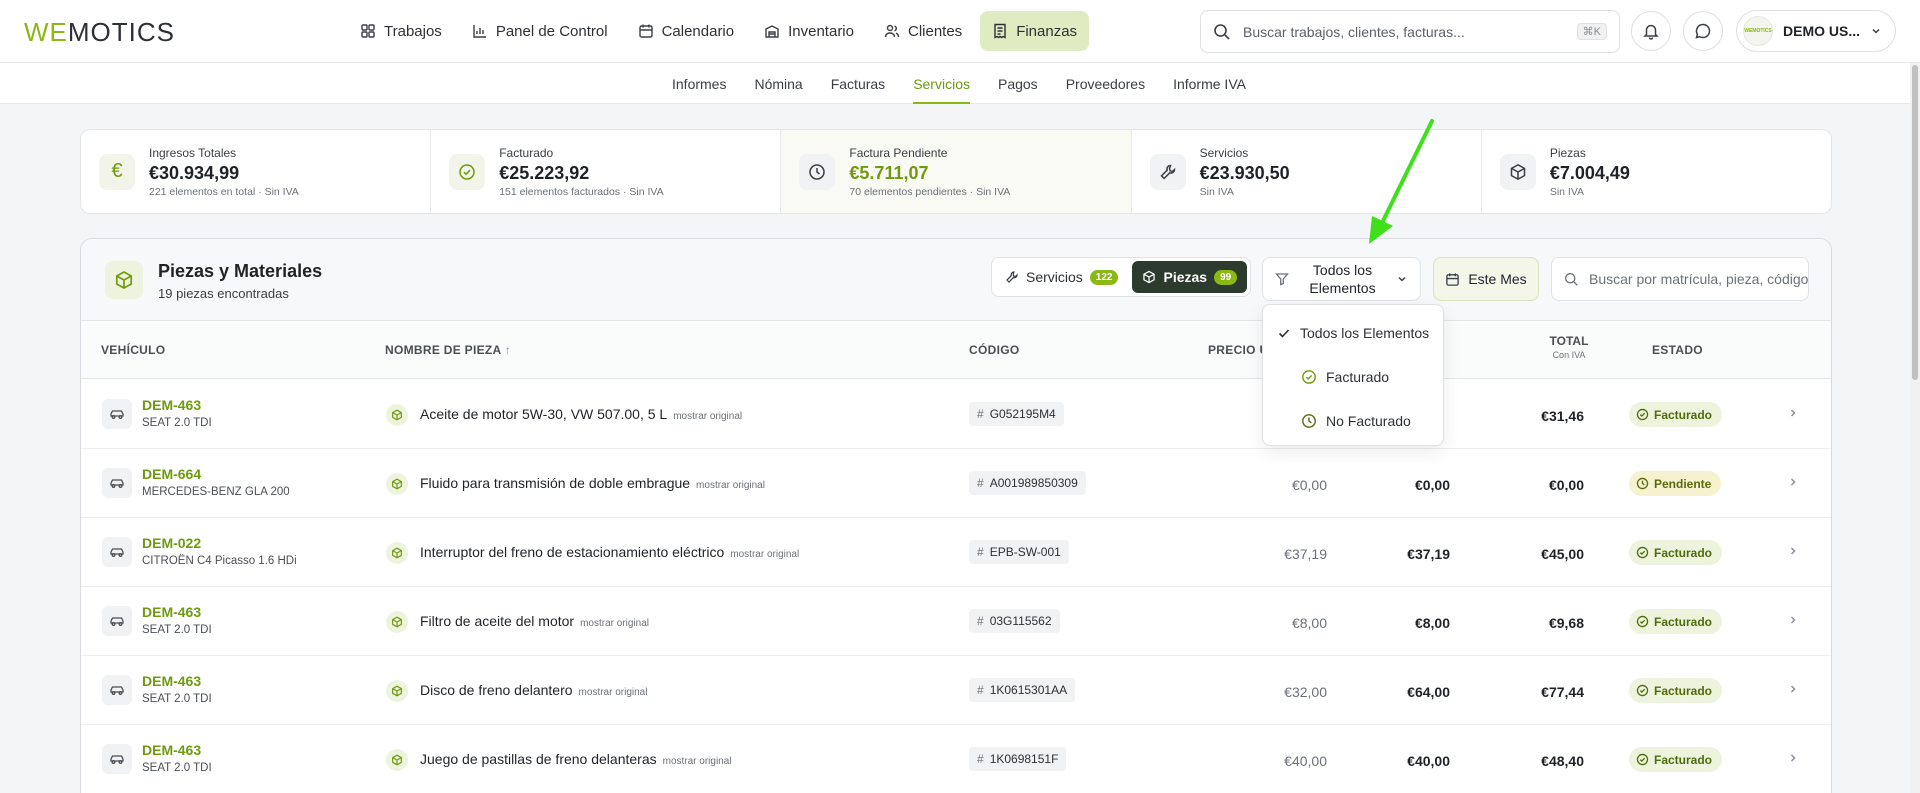 The image size is (1920, 793). What do you see at coordinates (1353, 377) in the screenshot?
I see `filter-option-facturado: Facturado` at bounding box center [1353, 377].